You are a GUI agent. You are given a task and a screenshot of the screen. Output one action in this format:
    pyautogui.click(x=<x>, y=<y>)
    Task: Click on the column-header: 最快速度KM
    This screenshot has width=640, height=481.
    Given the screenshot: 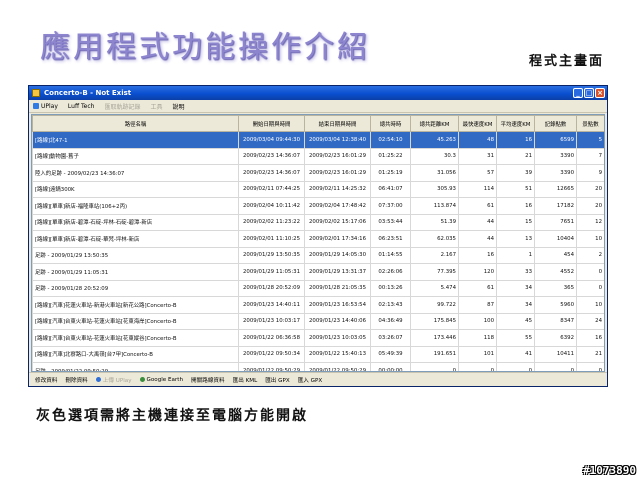 What is the action you would take?
    pyautogui.click(x=477, y=123)
    